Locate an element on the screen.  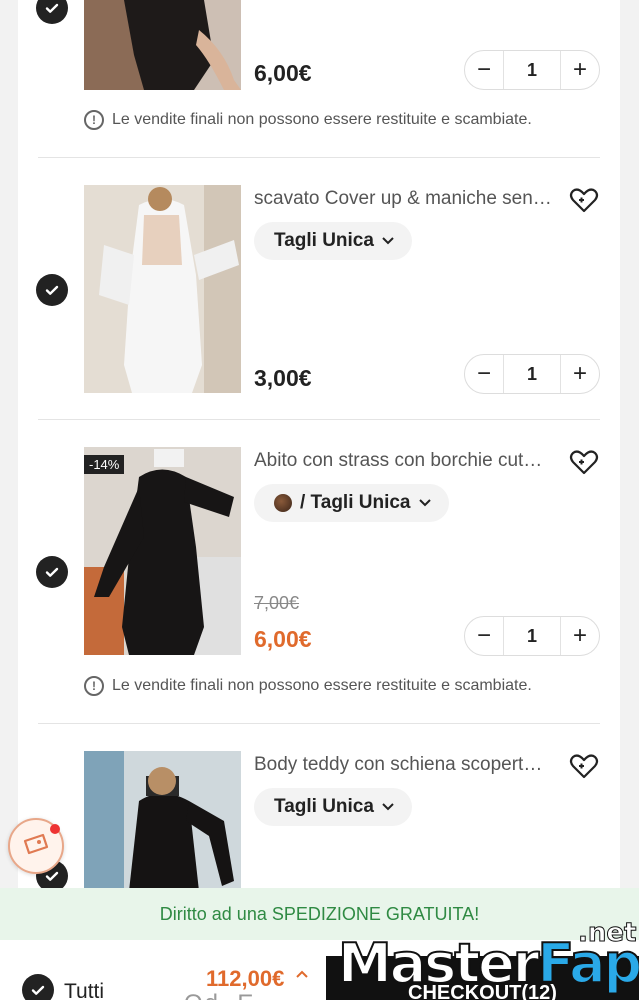
coupon-button is located at coordinates (36, 846).